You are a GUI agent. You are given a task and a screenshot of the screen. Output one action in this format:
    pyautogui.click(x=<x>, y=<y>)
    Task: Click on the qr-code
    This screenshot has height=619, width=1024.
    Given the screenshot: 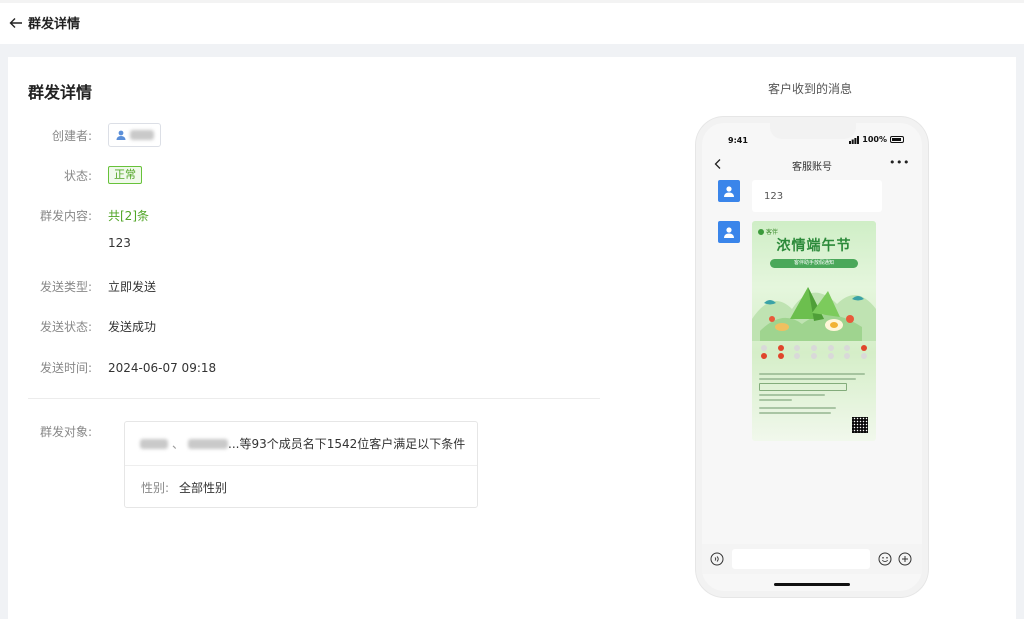 What is the action you would take?
    pyautogui.click(x=860, y=425)
    